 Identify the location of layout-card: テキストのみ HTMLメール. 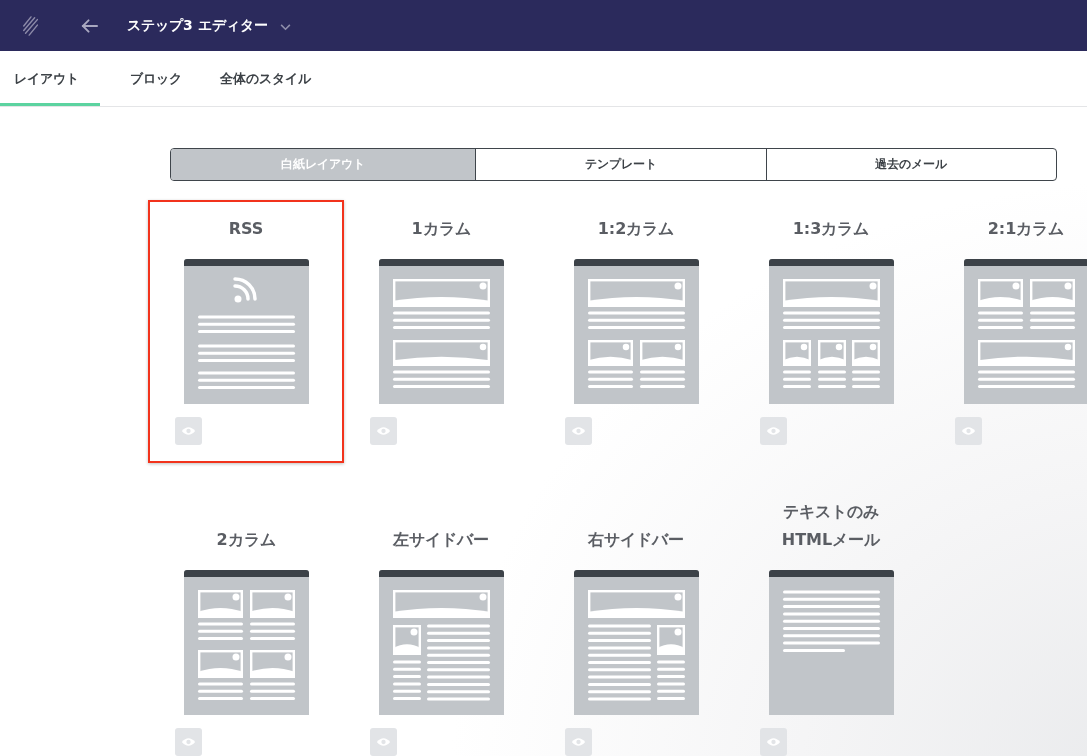
(831, 619).